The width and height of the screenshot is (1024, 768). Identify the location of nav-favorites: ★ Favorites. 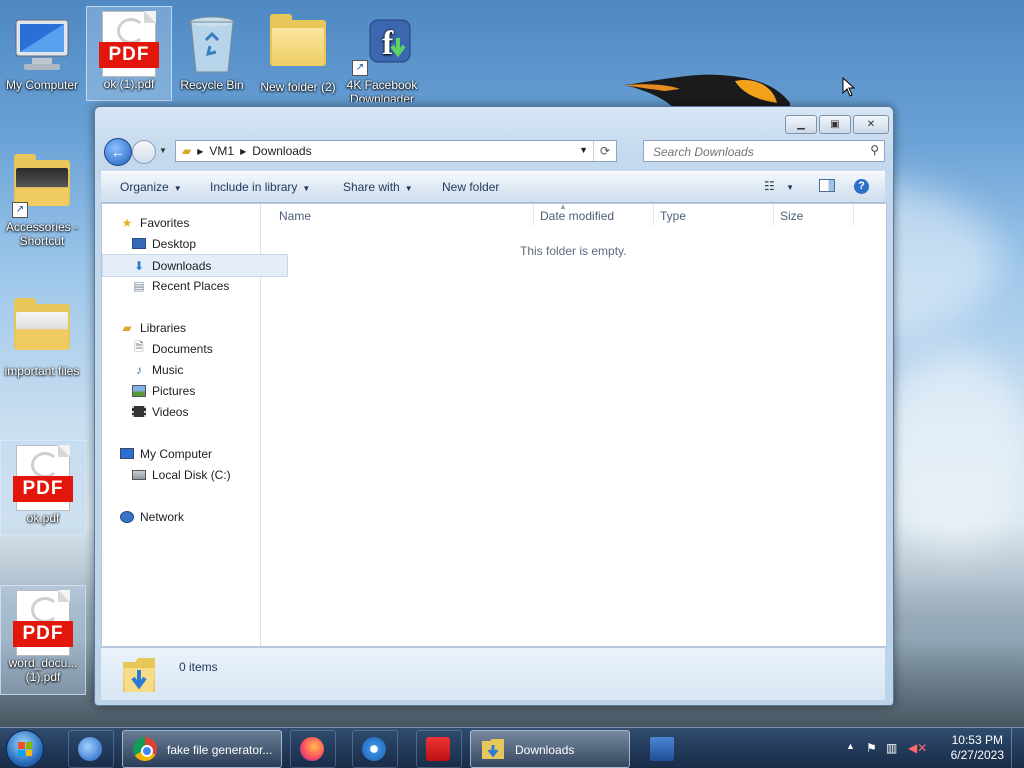
(190, 222).